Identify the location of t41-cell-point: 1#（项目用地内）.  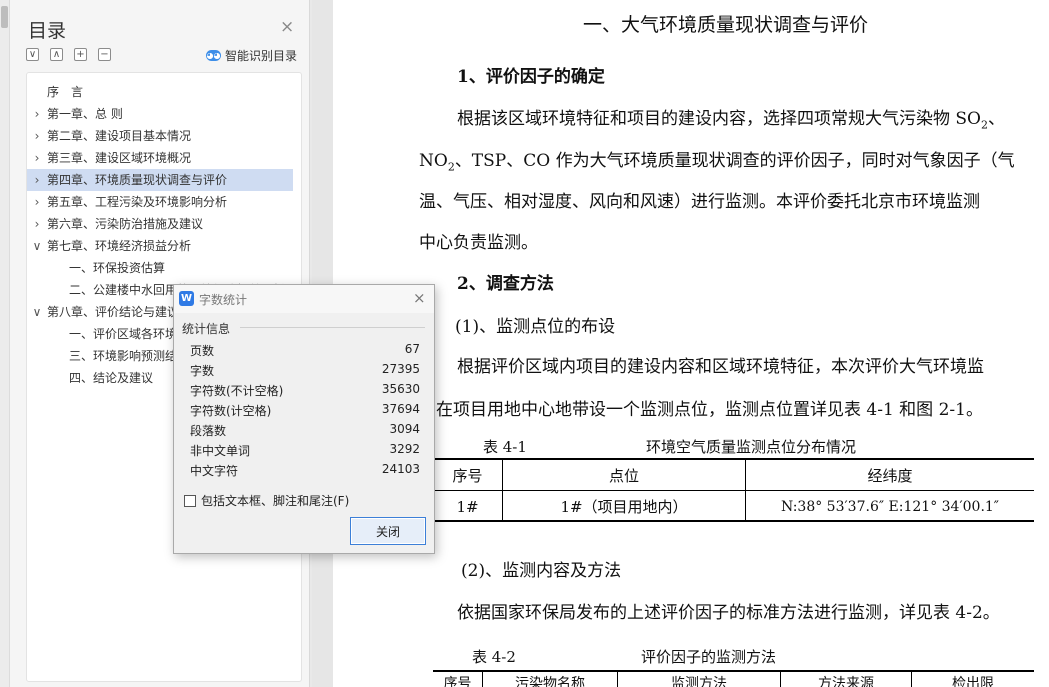
(624, 506).